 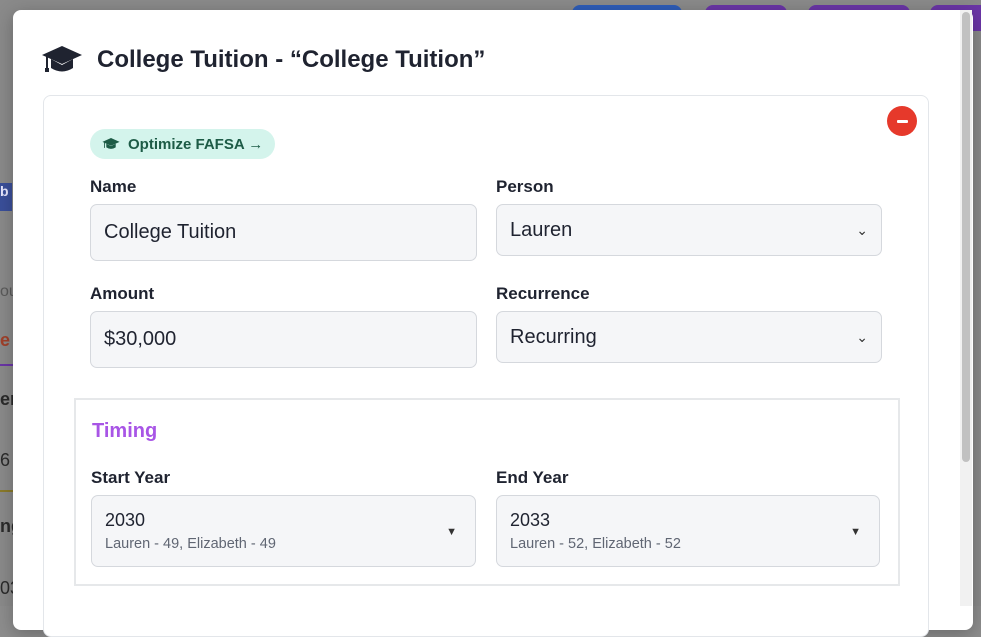 I want to click on modal-scrollbar, so click(x=966, y=308).